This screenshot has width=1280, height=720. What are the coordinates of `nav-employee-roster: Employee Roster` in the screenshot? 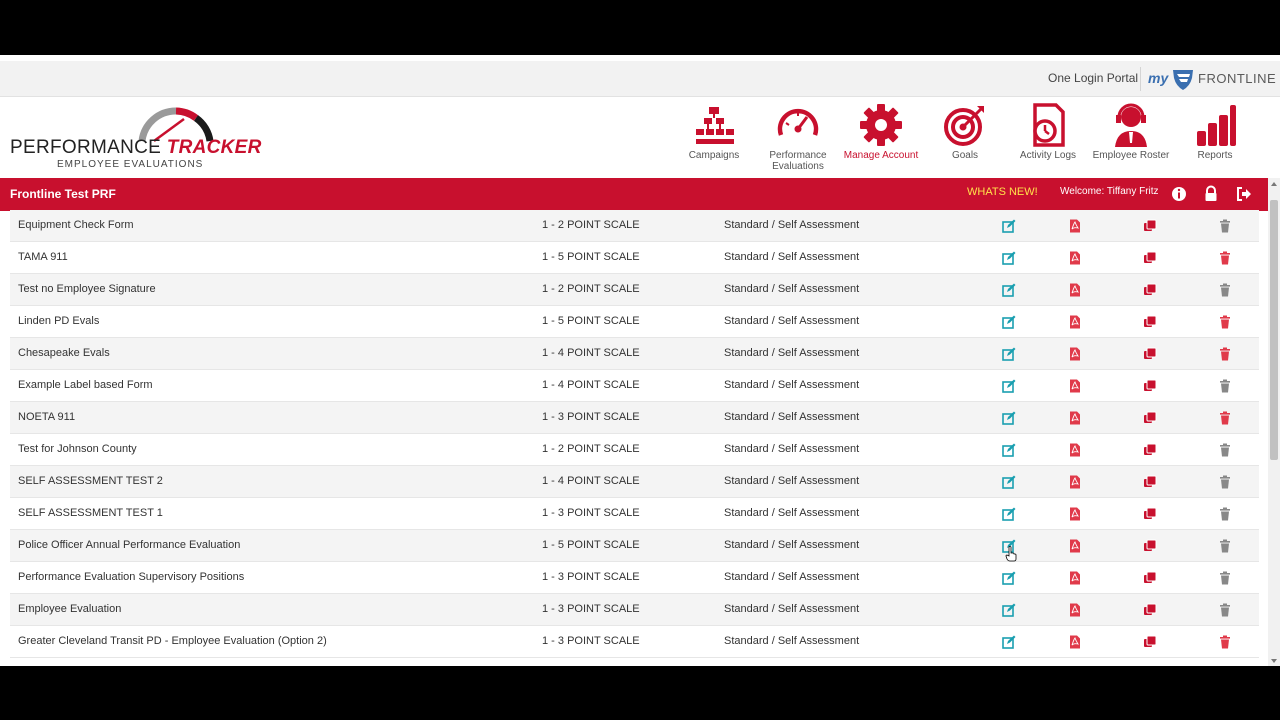 It's located at (1131, 141).